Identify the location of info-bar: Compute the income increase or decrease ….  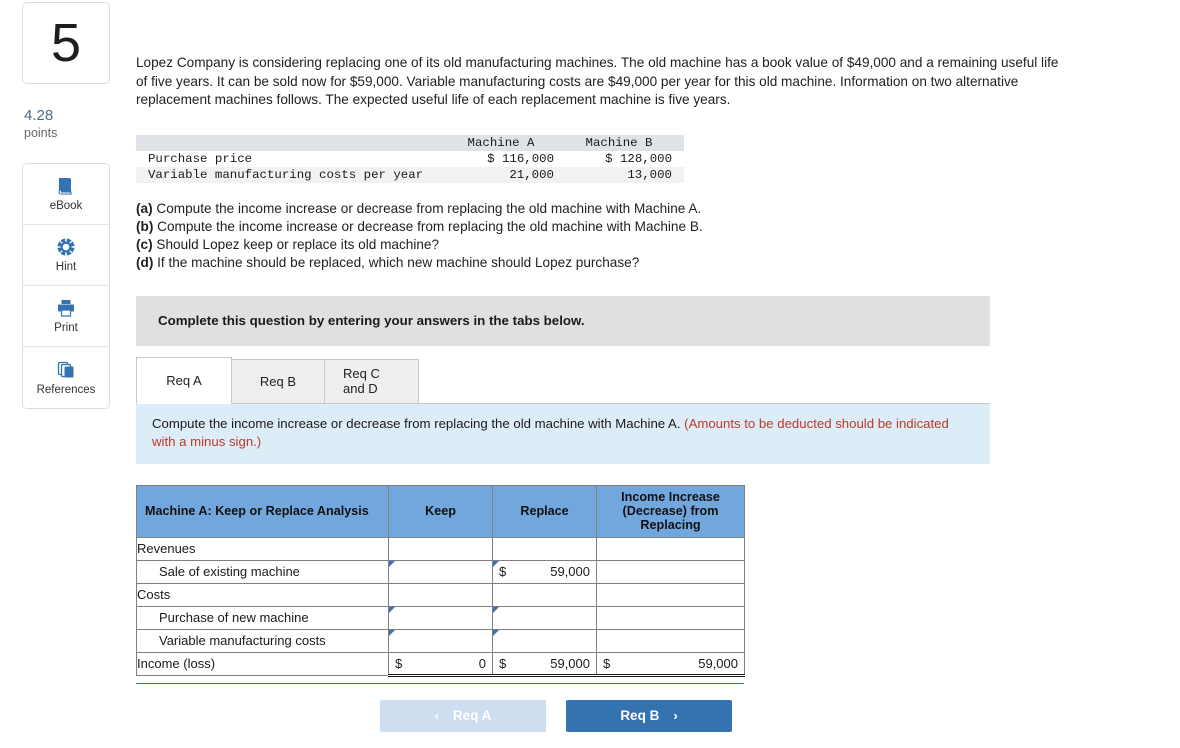
(563, 433).